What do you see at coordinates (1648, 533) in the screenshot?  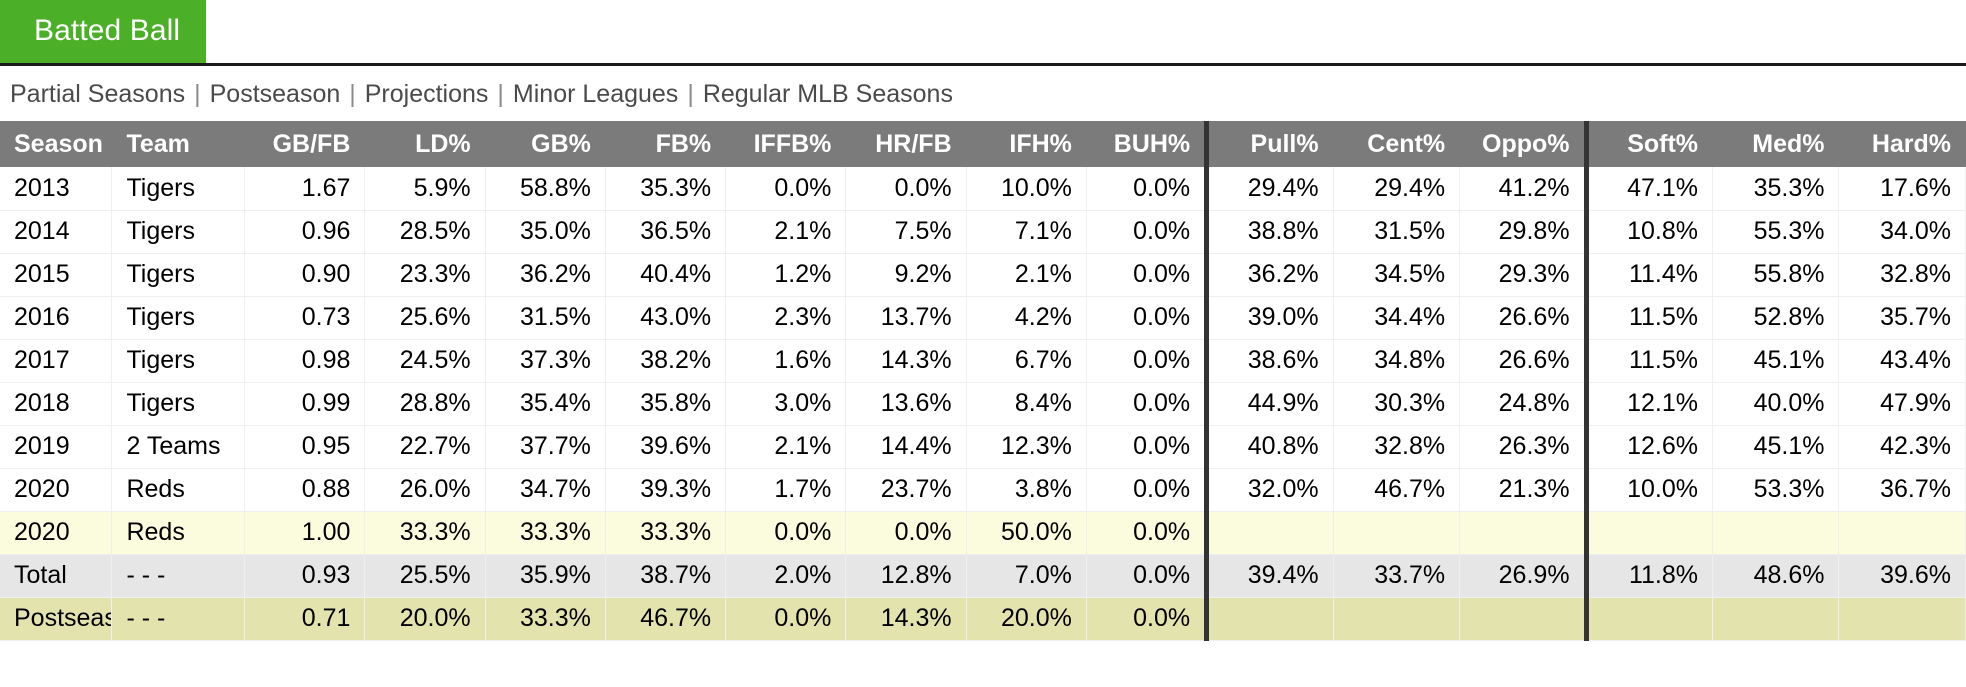 I see `cell-soft-pct` at bounding box center [1648, 533].